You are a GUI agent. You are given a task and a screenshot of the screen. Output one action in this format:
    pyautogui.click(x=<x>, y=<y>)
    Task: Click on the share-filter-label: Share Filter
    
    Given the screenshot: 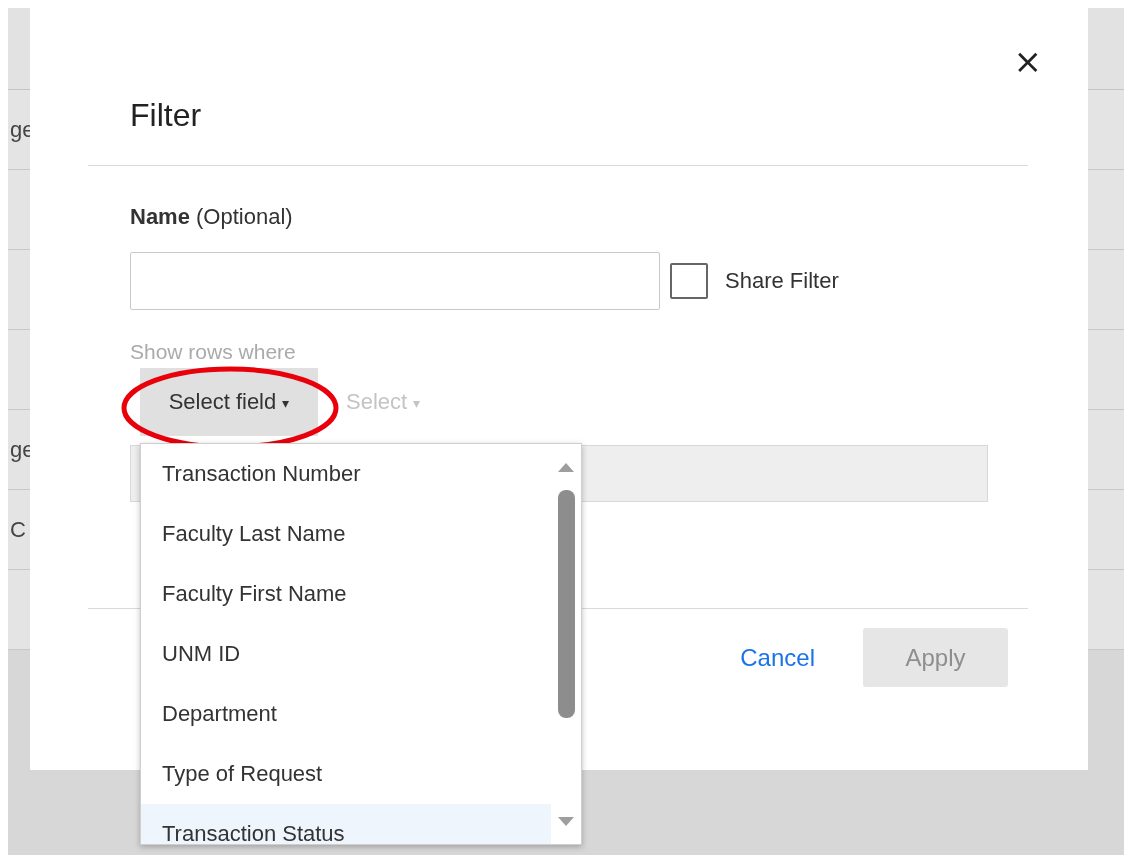 What is the action you would take?
    pyautogui.click(x=782, y=281)
    